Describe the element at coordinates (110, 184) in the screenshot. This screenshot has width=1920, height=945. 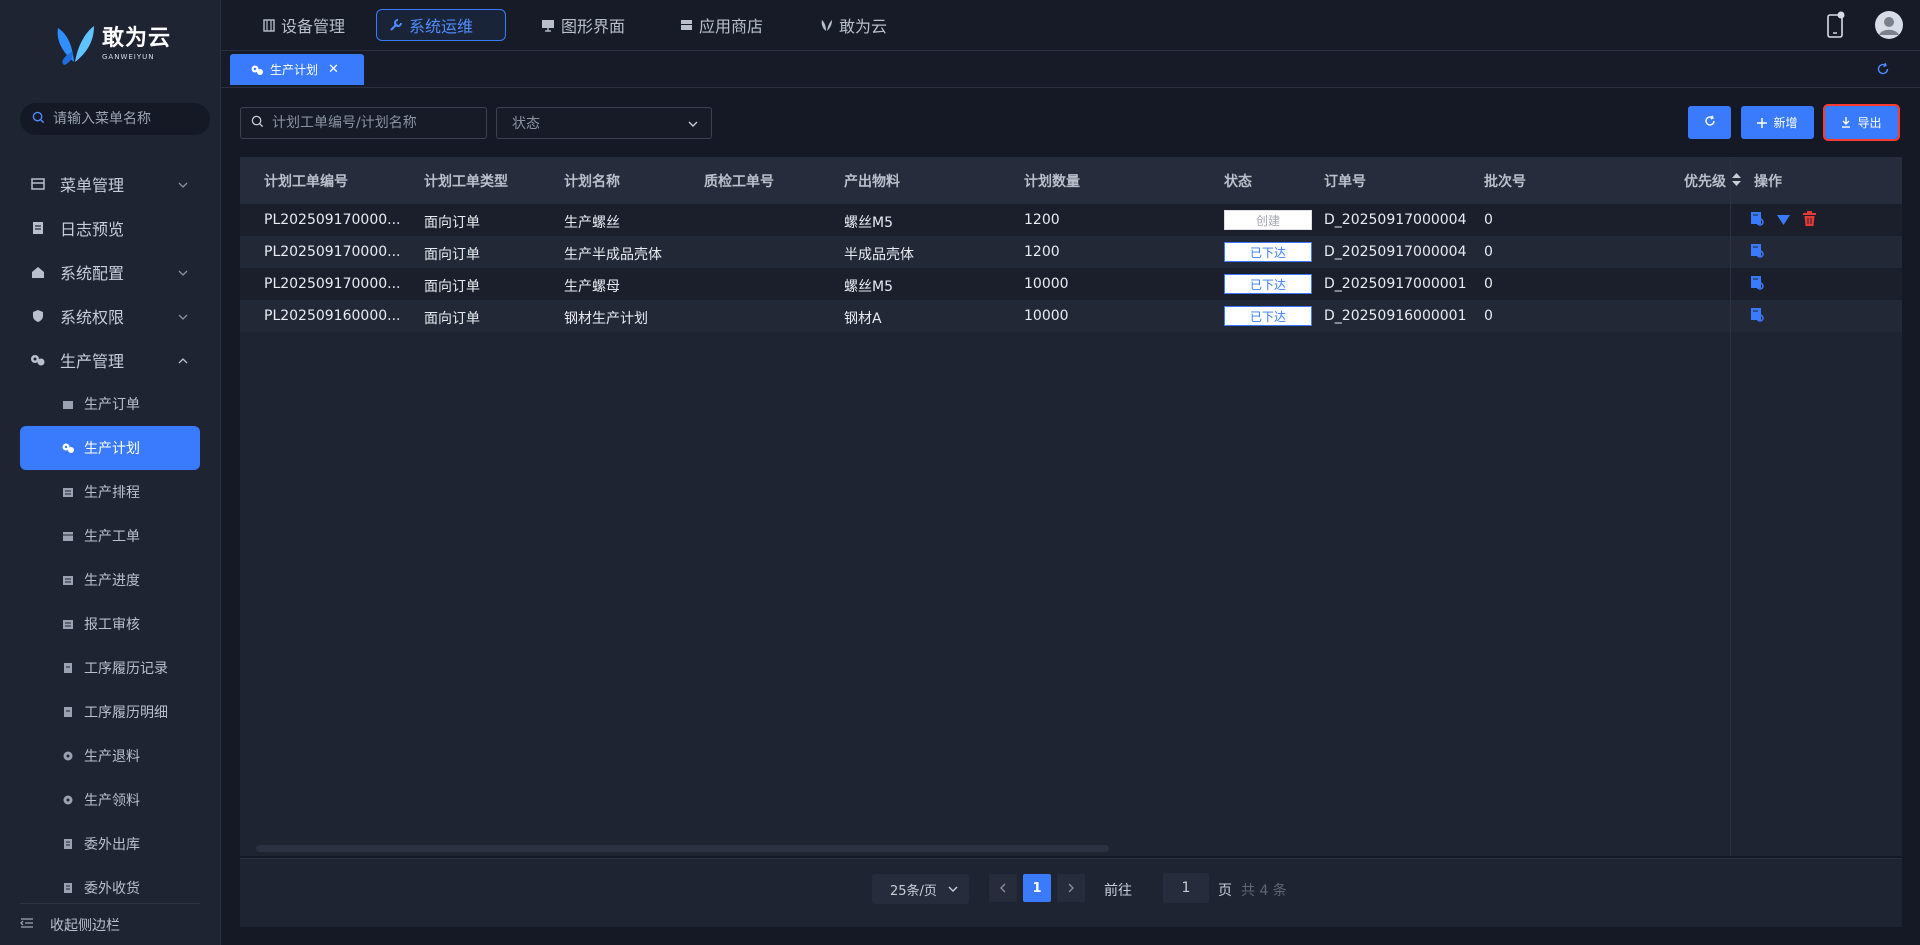
I see `sidebar-item-menu-management: 菜单管理` at that location.